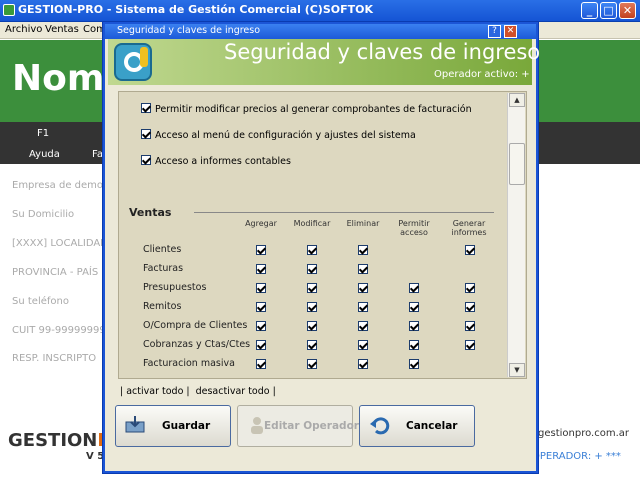  I want to click on menu-archivo: Archivo, so click(23, 29).